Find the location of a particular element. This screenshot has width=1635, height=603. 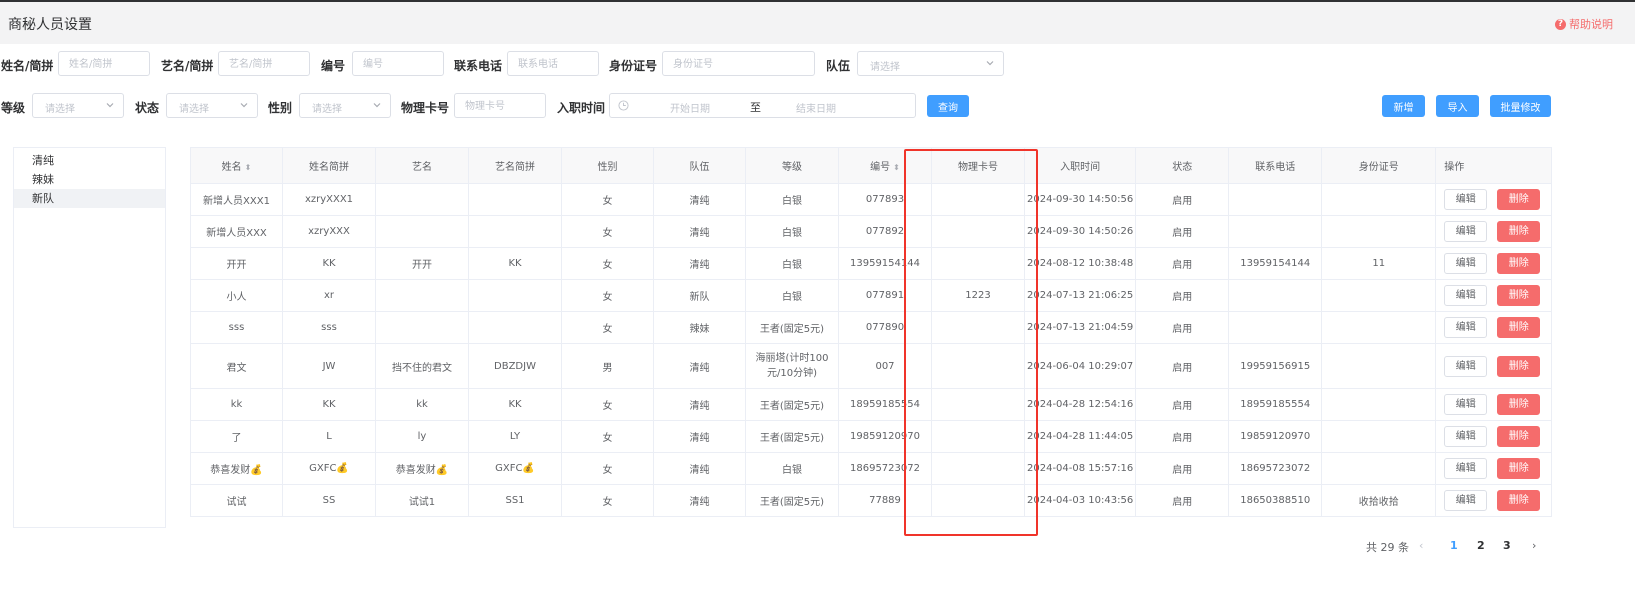

column-header-label: 艺名简拼 is located at coordinates (515, 167).